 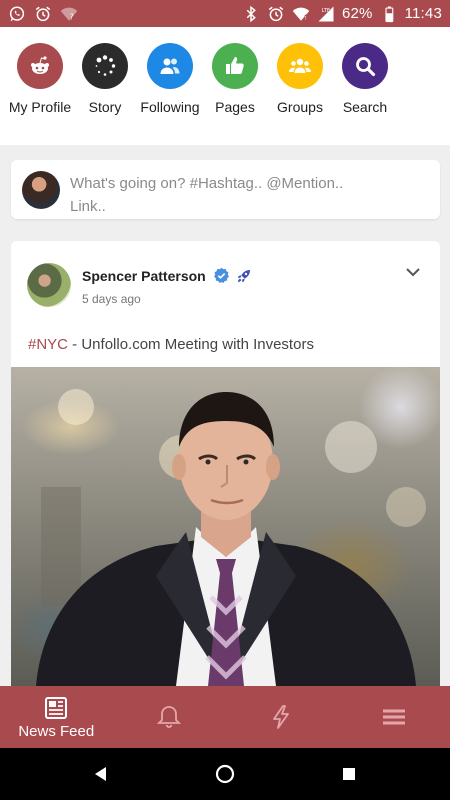 I want to click on hashtag-link: #NYC, so click(x=48, y=344).